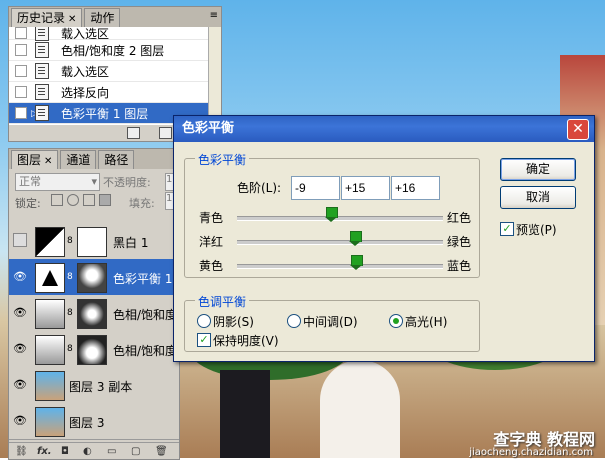 The width and height of the screenshot is (605, 460). What do you see at coordinates (57, 182) in the screenshot?
I see `blend-mode-select: 正常` at bounding box center [57, 182].